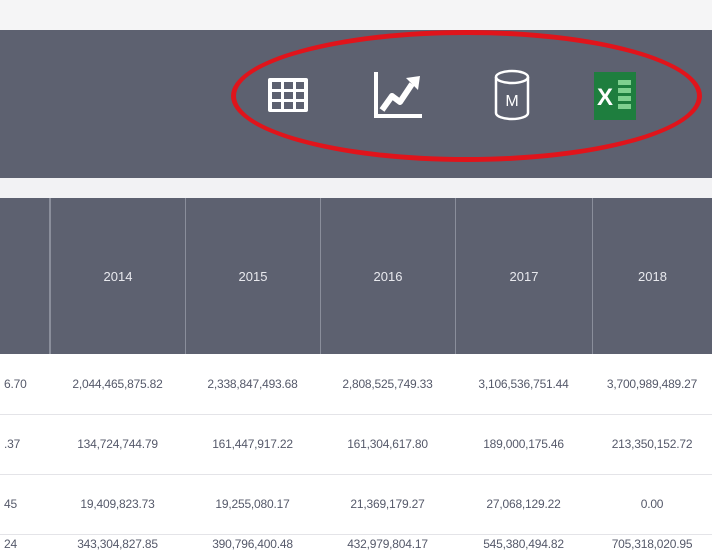 The image size is (712, 559). I want to click on table-cell: 2,338,847,493.68, so click(252, 384).